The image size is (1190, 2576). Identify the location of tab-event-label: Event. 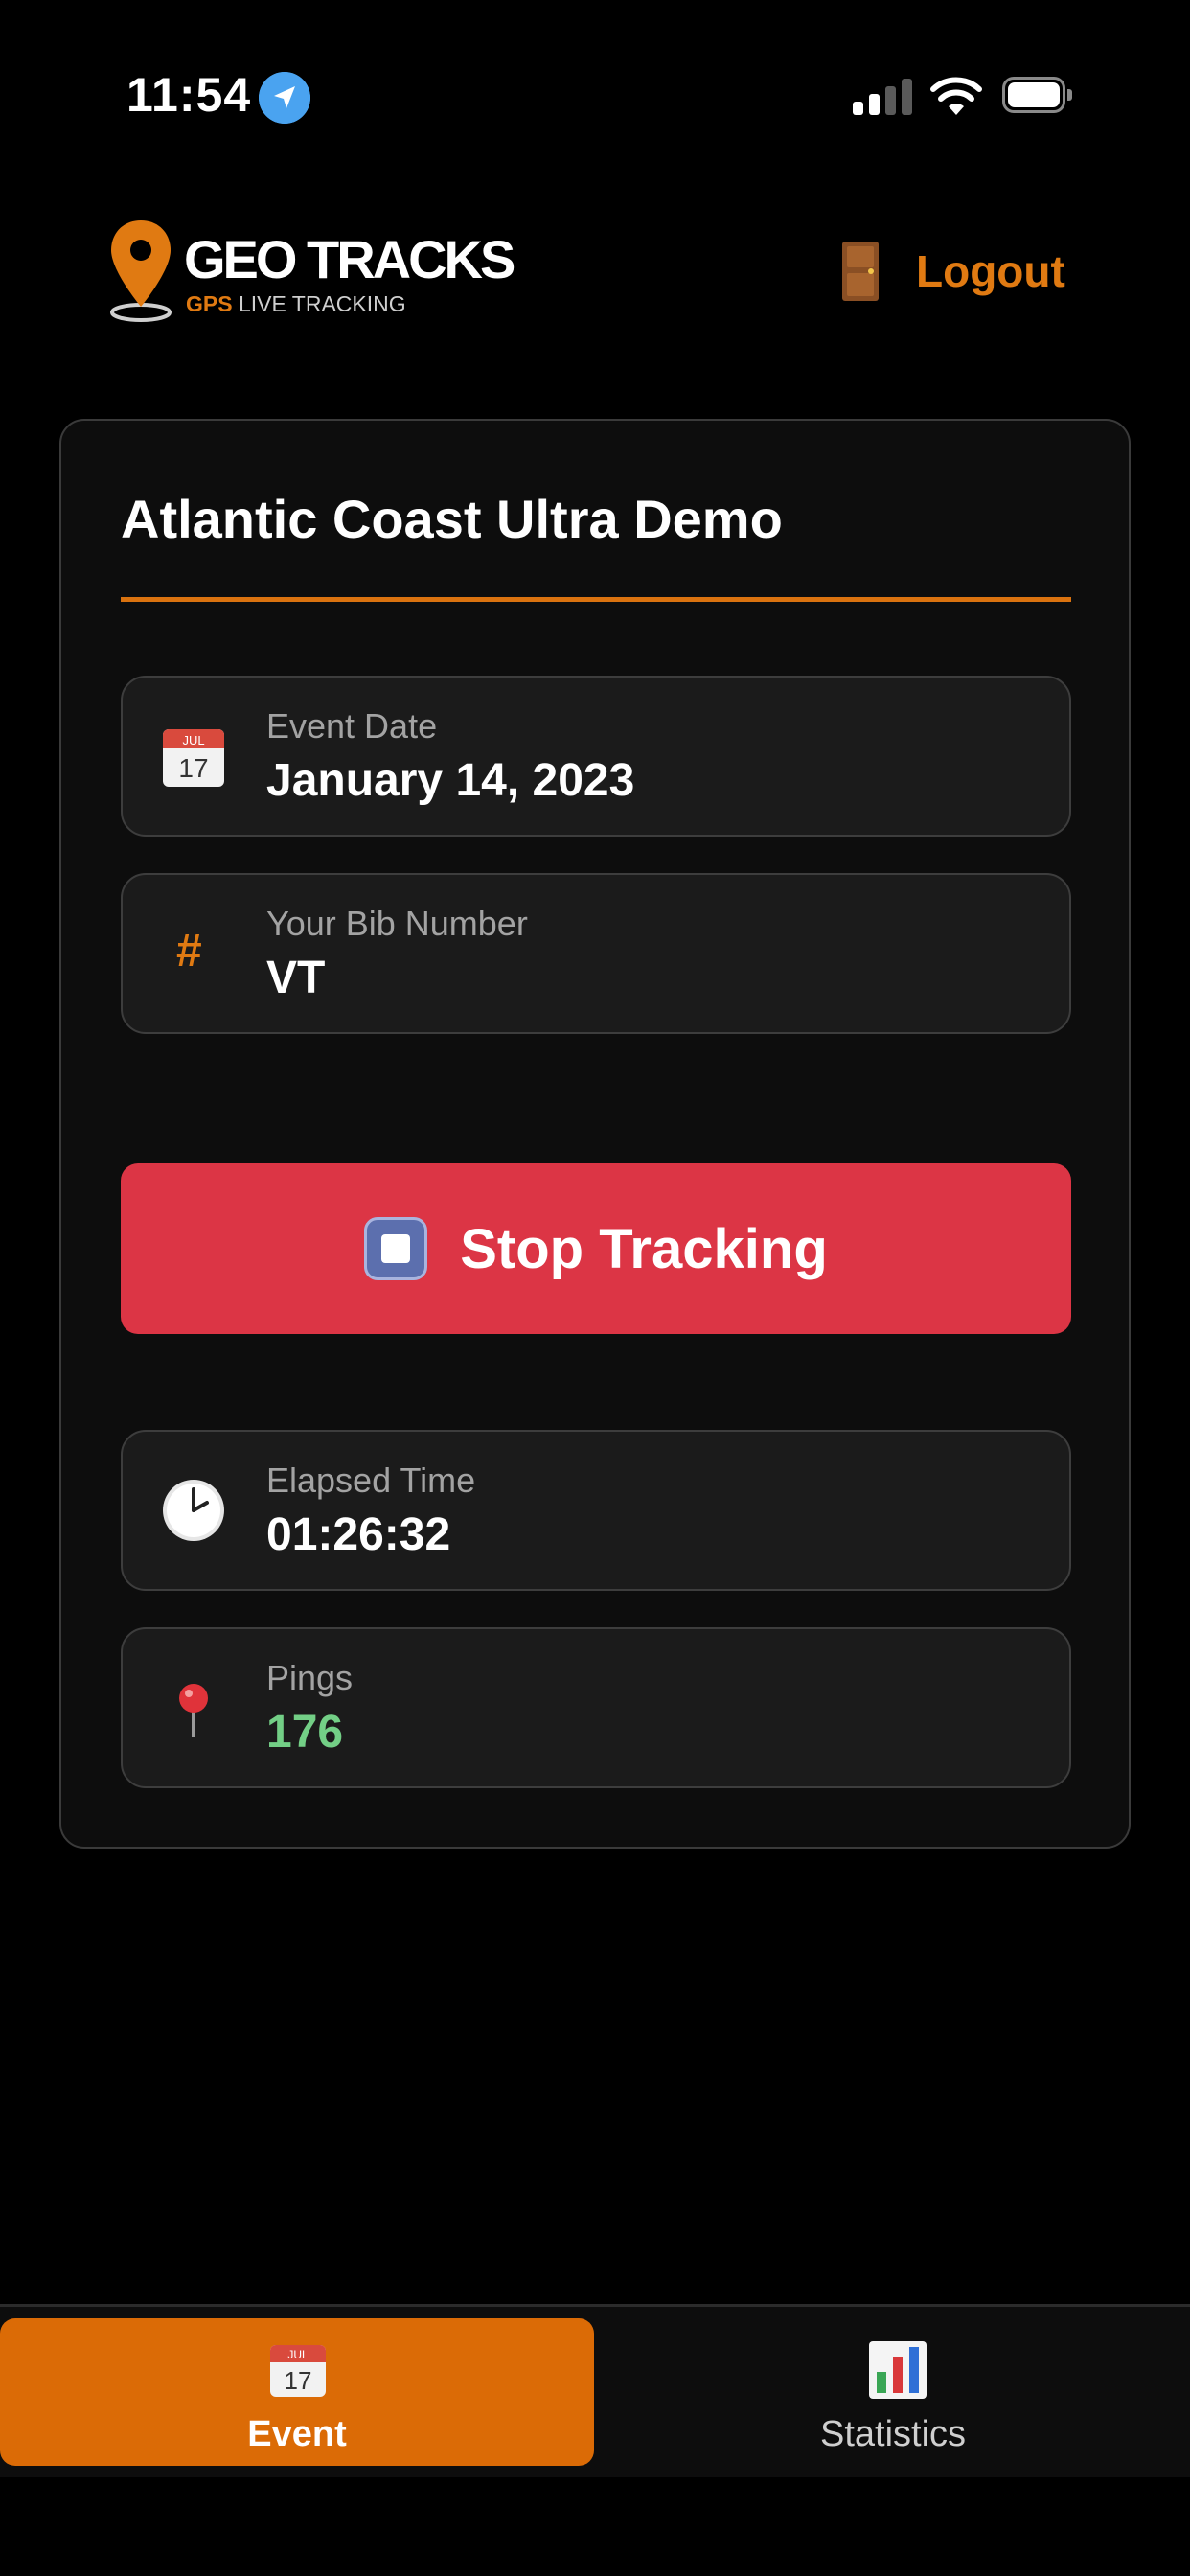
(297, 2434).